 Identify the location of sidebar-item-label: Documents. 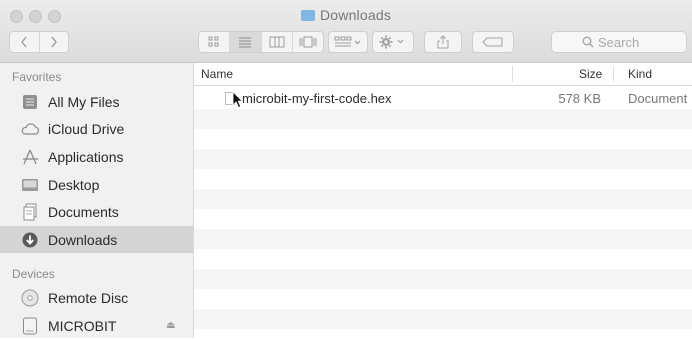
(83, 211).